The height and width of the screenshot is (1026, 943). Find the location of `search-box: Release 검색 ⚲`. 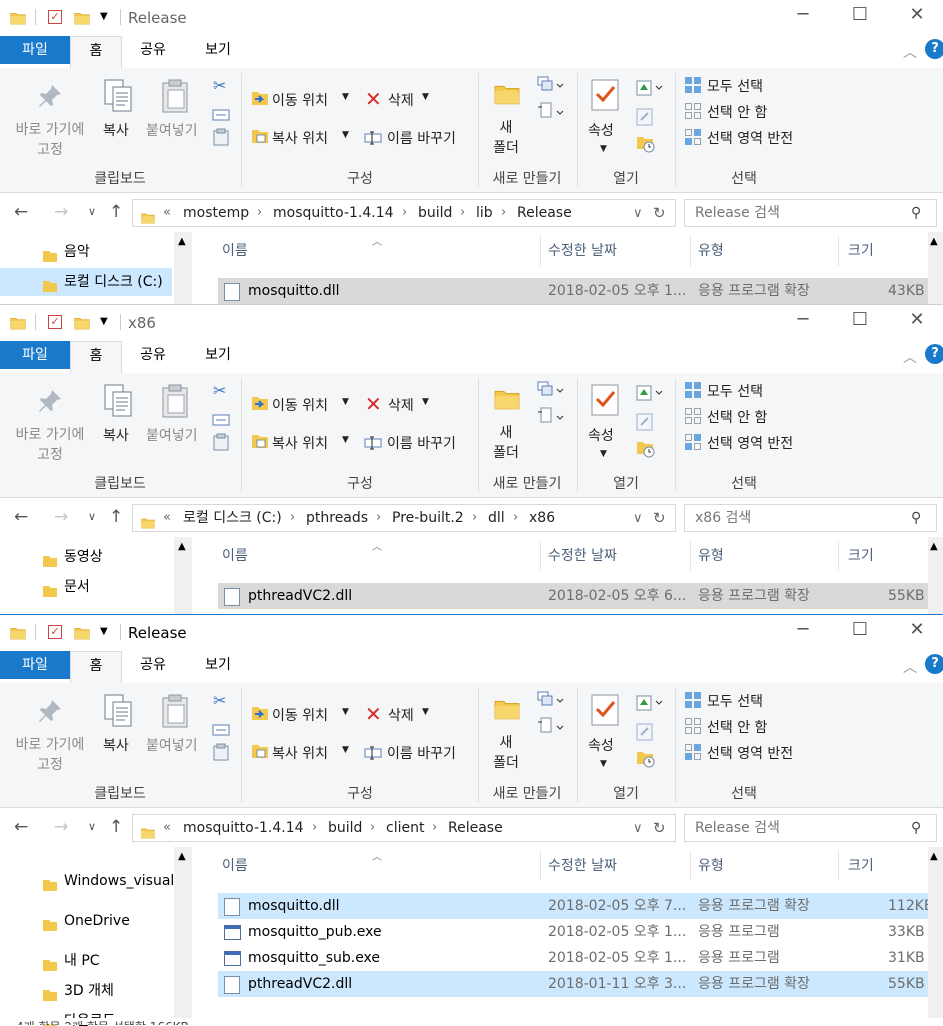

search-box: Release 검색 ⚲ is located at coordinates (810, 213).